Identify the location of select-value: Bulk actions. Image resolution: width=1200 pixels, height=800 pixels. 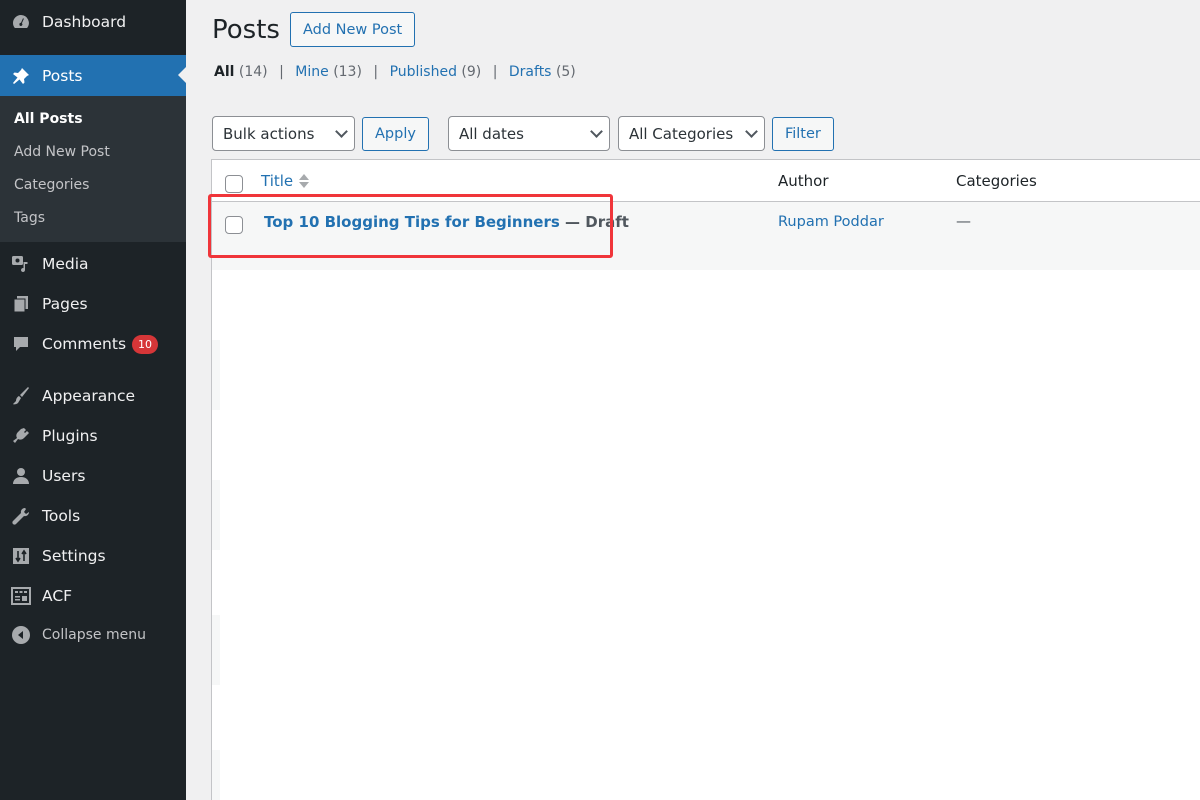
(269, 133).